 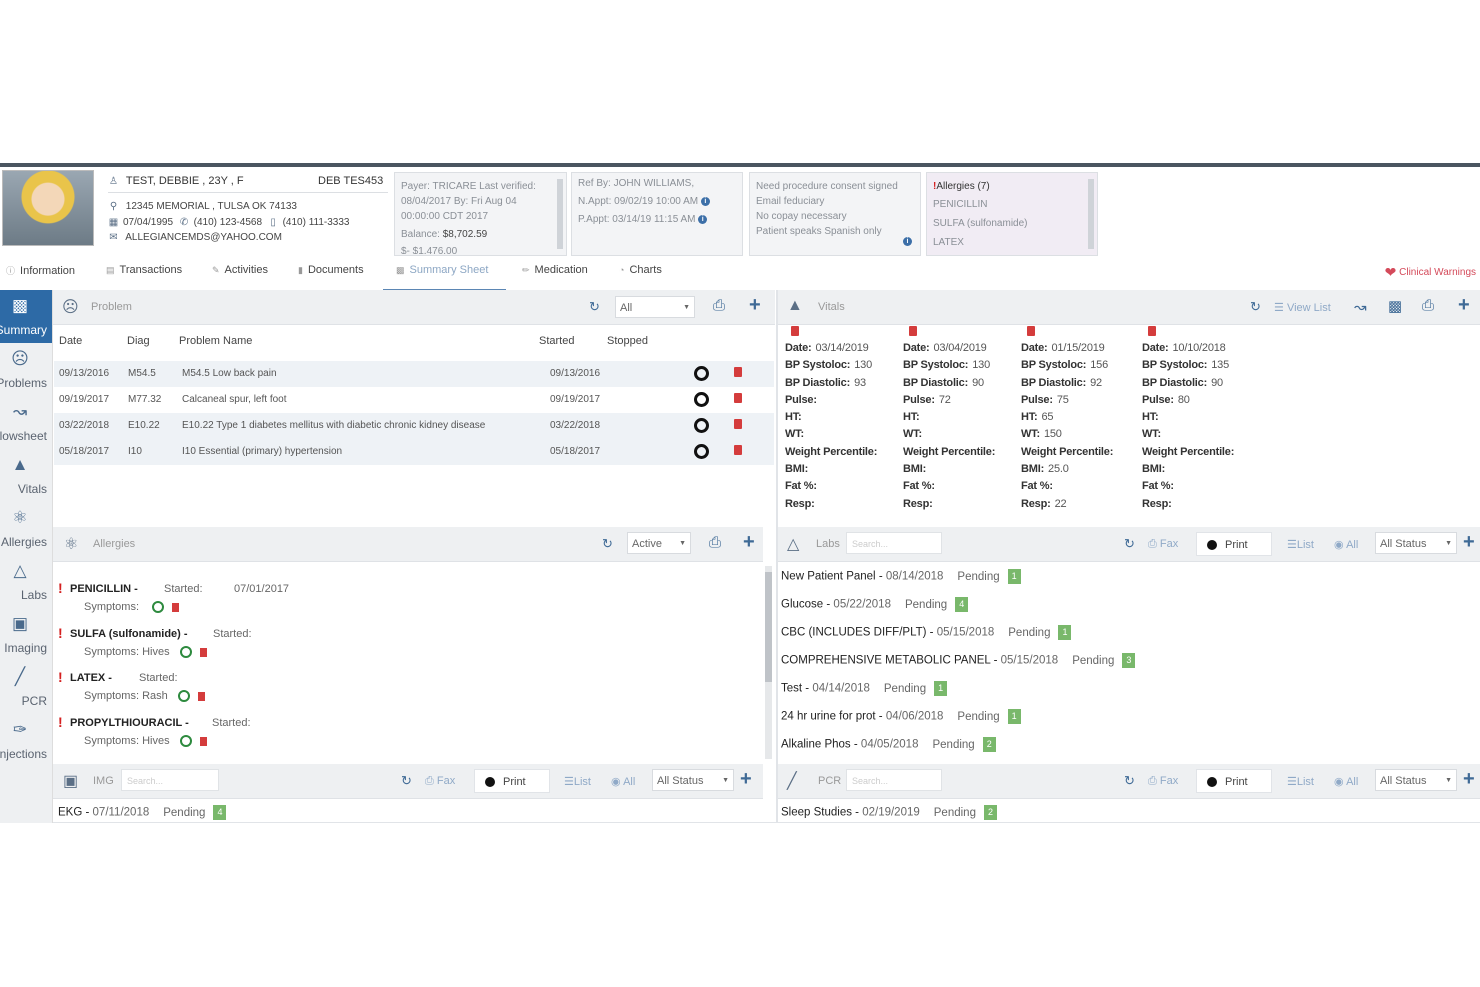 I want to click on count-badge: 4, so click(x=220, y=812).